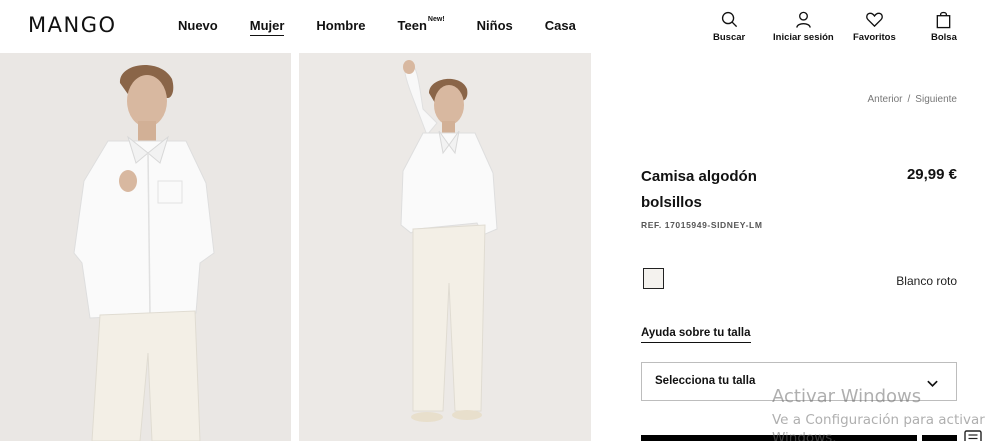 Image resolution: width=1003 pixels, height=441 pixels. Describe the element at coordinates (699, 189) in the screenshot. I see `product-title: Camisa algodón bolsillos` at that location.